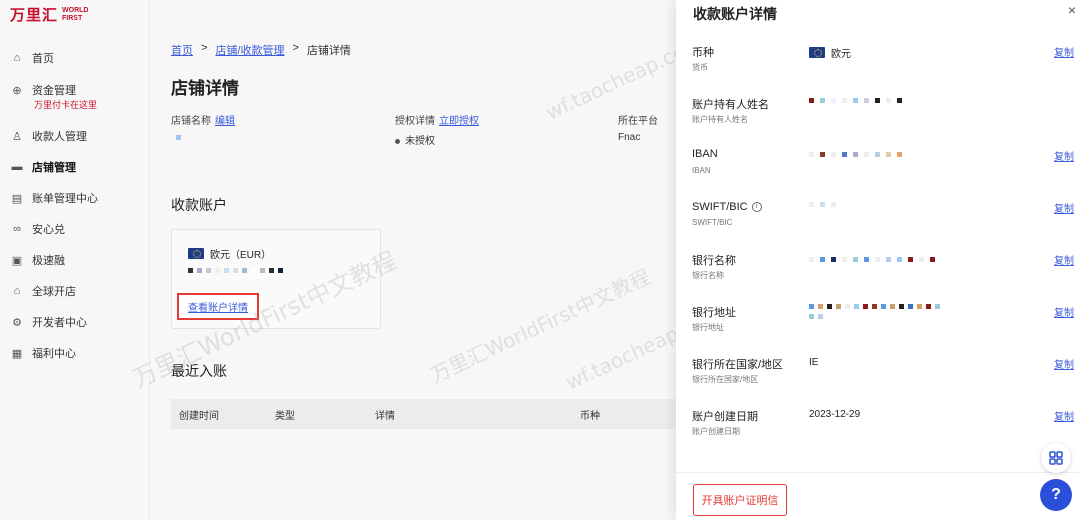 This screenshot has height=520, width=1080. What do you see at coordinates (730, 105) in the screenshot?
I see `holder-name-label: 账户持有人姓名` at bounding box center [730, 105].